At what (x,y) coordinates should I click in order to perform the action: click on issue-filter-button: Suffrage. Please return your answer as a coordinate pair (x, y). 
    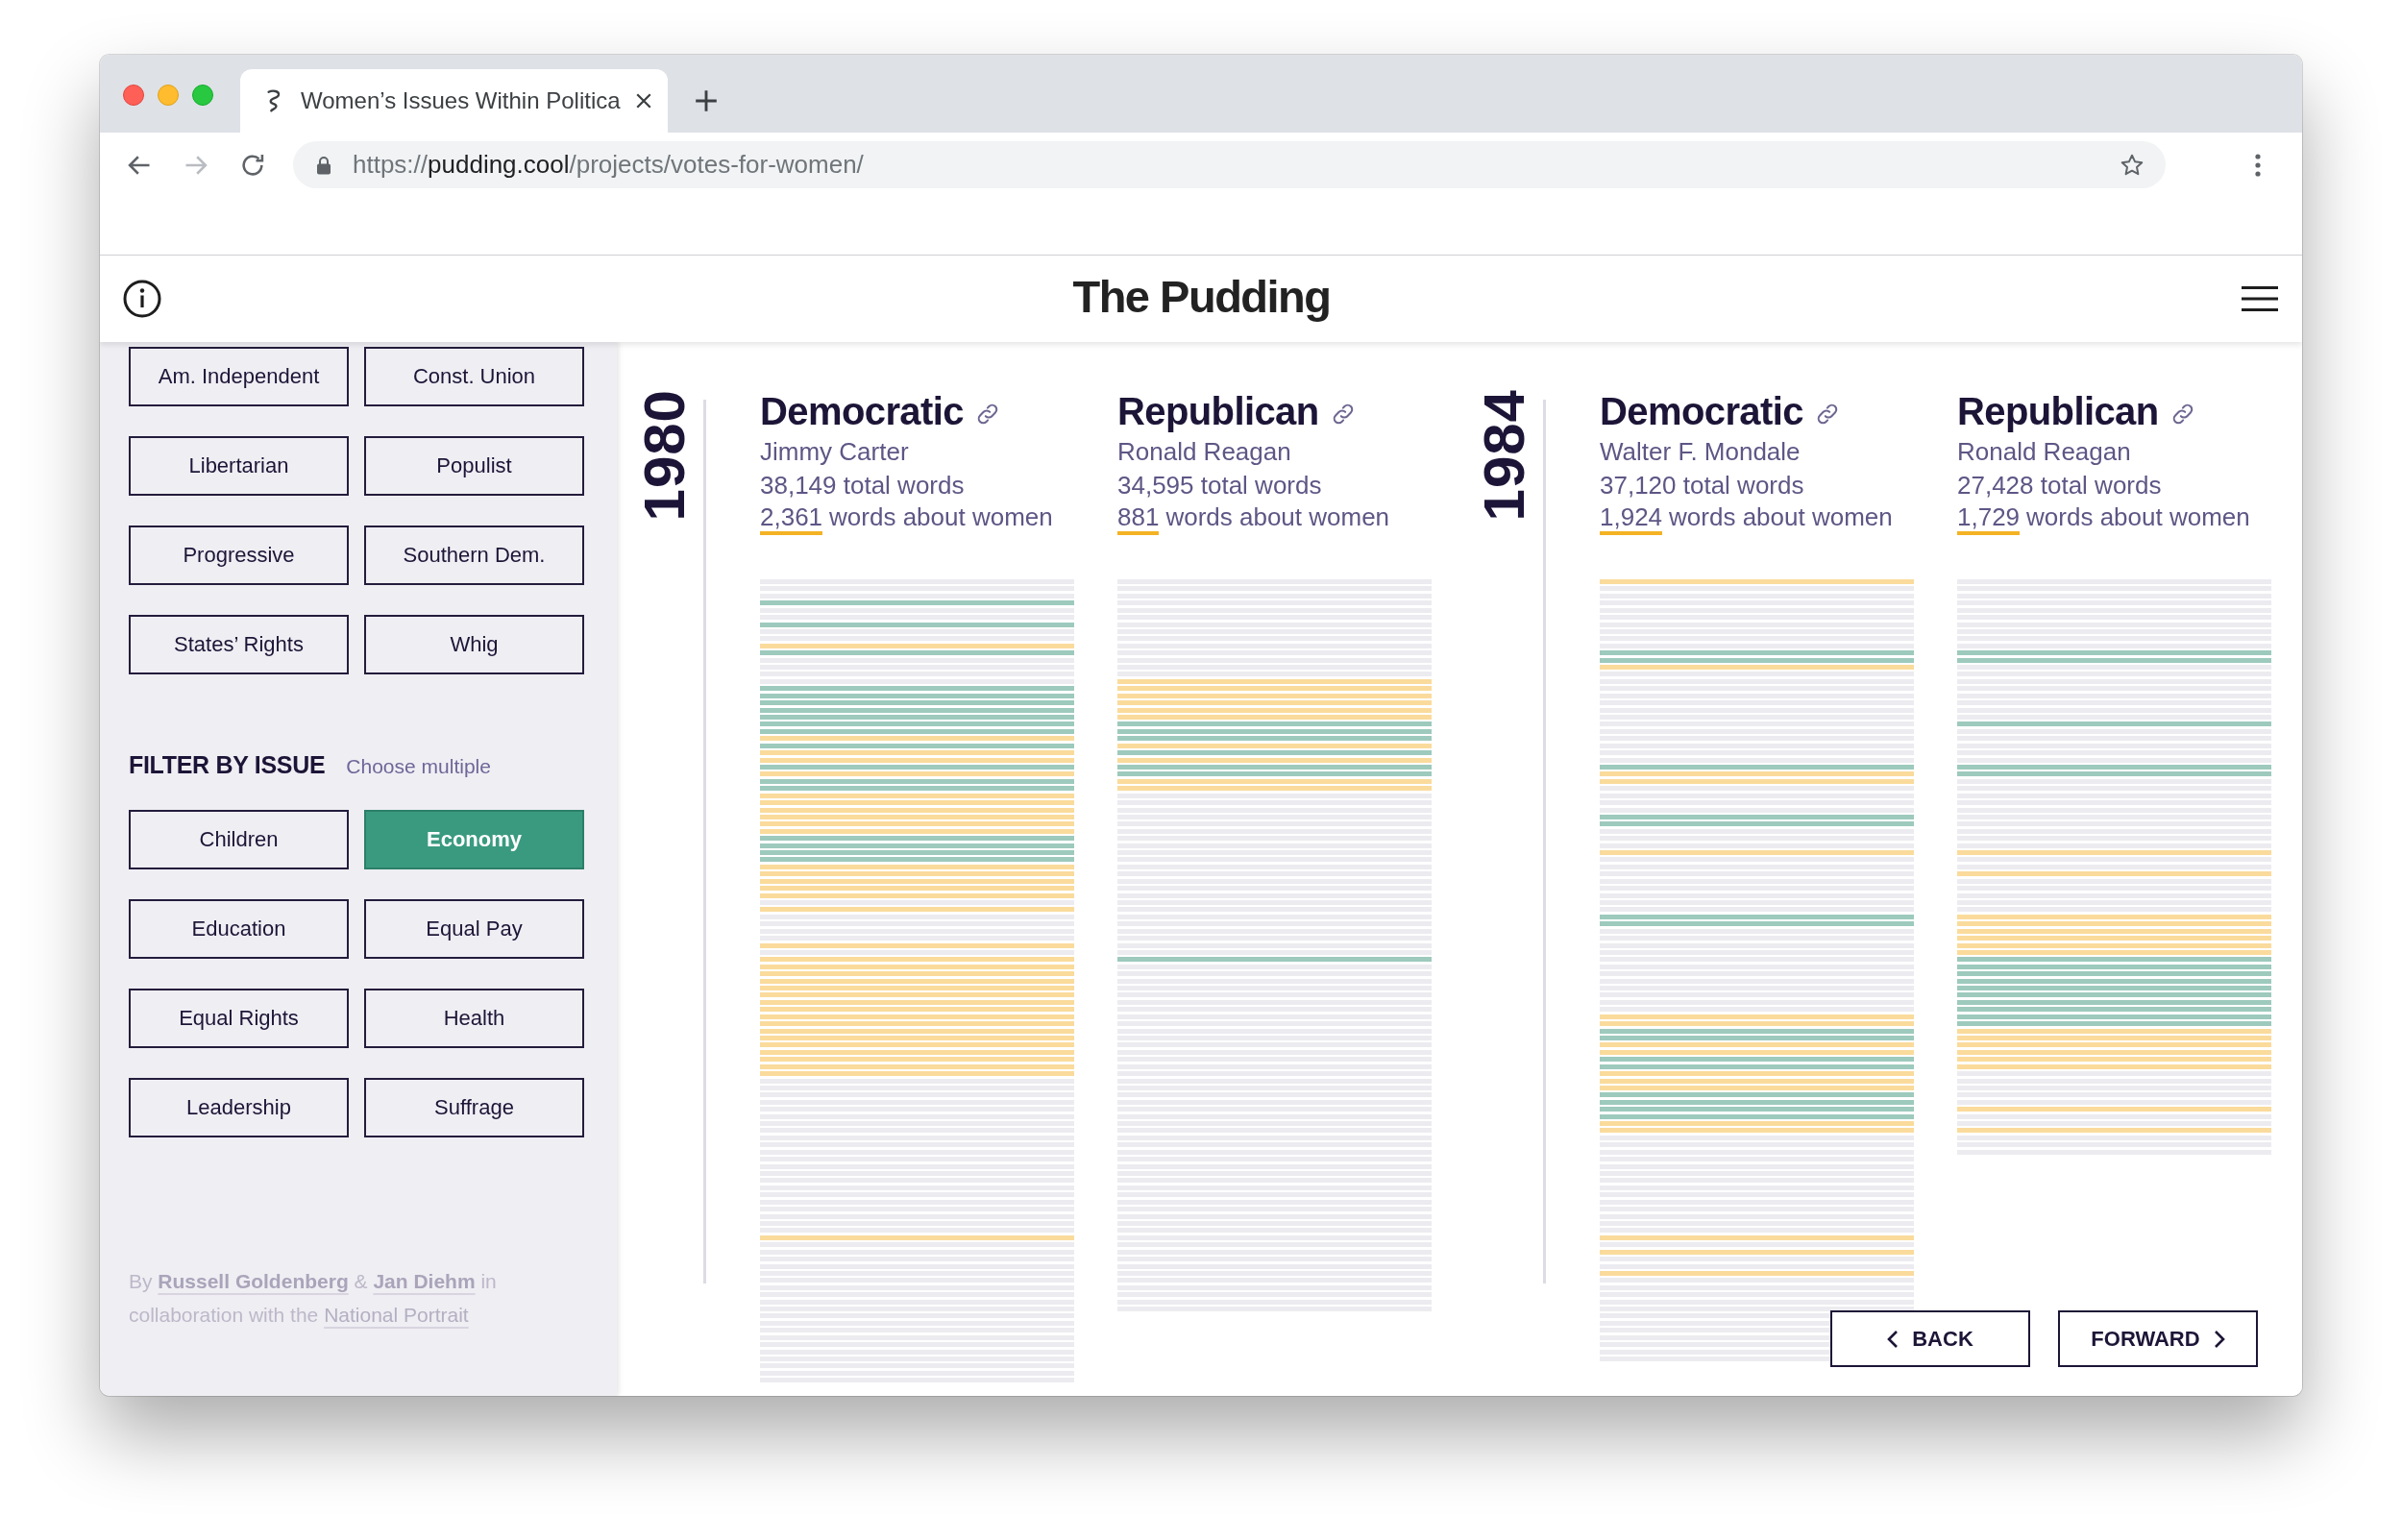
    Looking at the image, I should click on (474, 1107).